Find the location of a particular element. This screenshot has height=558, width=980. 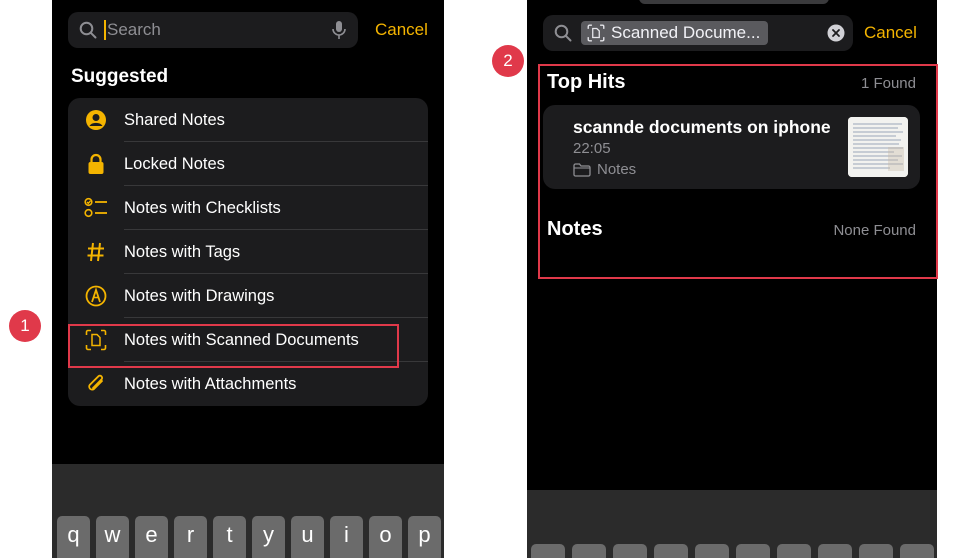

hashtag-icon is located at coordinates (96, 252).